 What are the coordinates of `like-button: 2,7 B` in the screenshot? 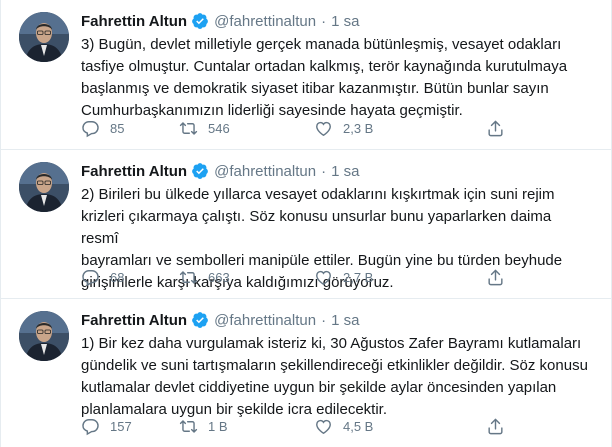 It's located at (343, 277).